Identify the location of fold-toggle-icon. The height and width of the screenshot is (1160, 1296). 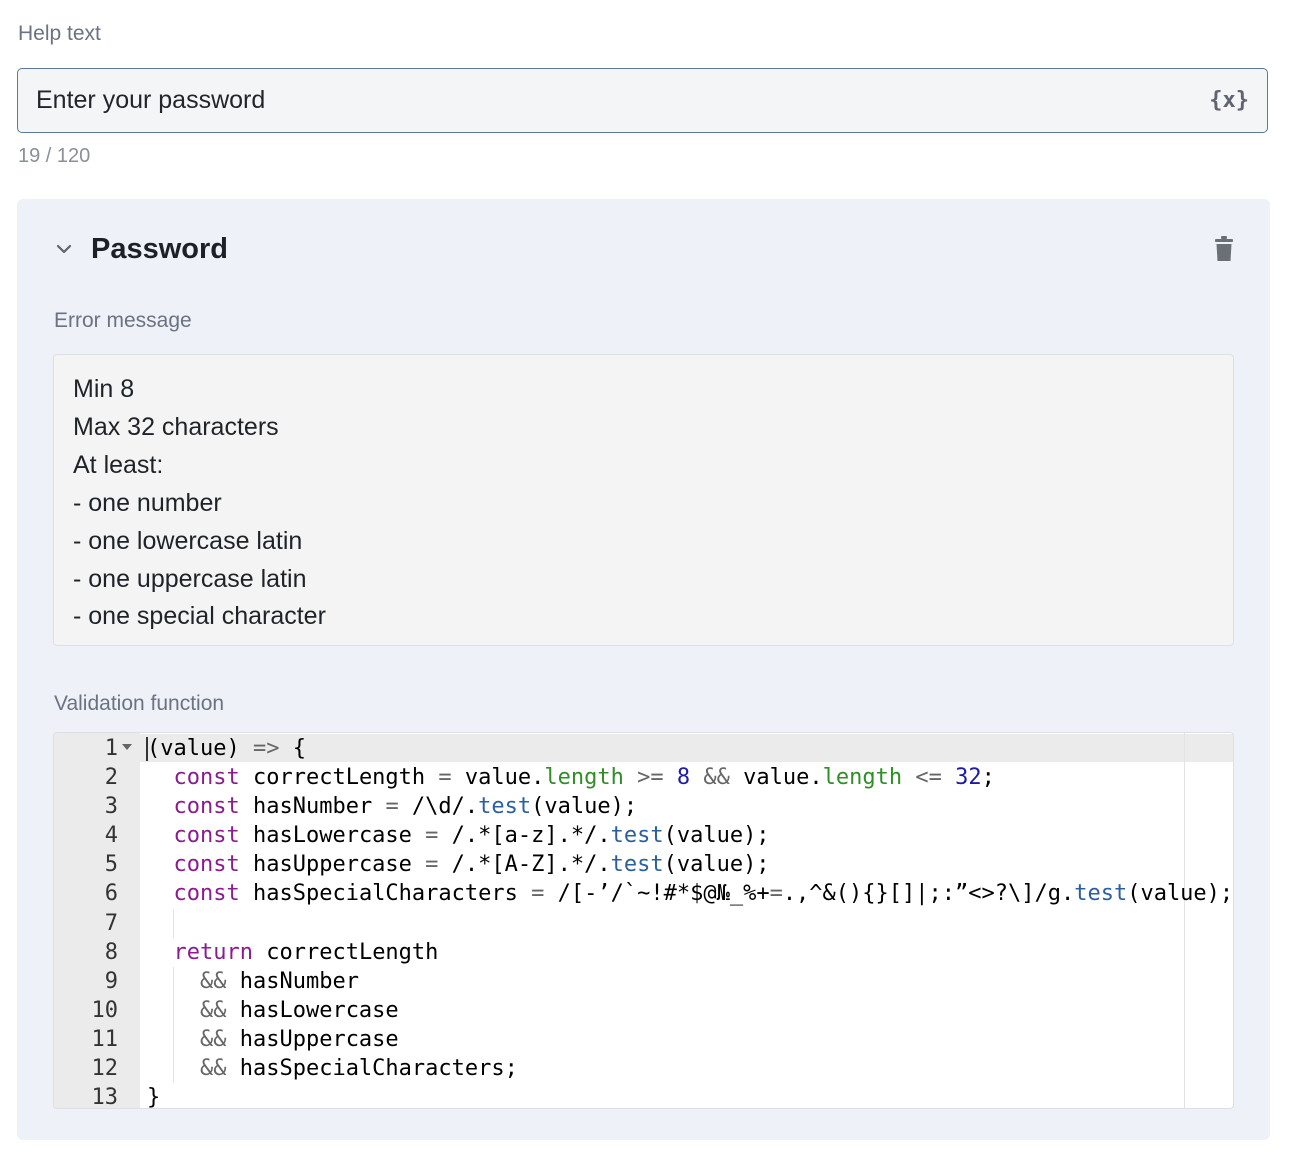
(127, 747).